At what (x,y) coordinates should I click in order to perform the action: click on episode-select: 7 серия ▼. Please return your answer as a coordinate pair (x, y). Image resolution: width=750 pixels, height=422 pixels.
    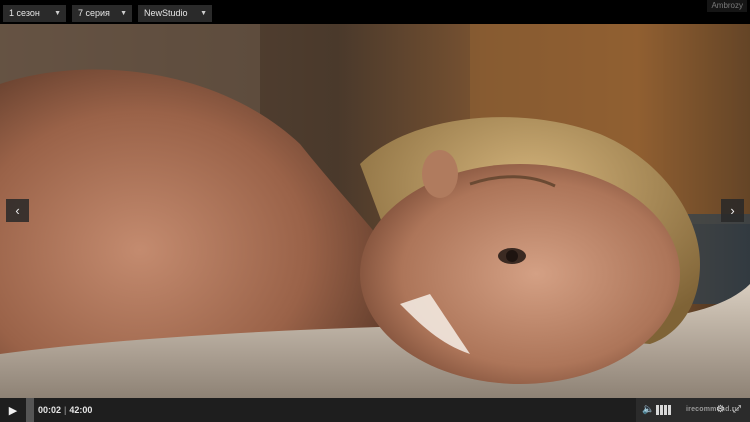
    Looking at the image, I should click on (102, 13).